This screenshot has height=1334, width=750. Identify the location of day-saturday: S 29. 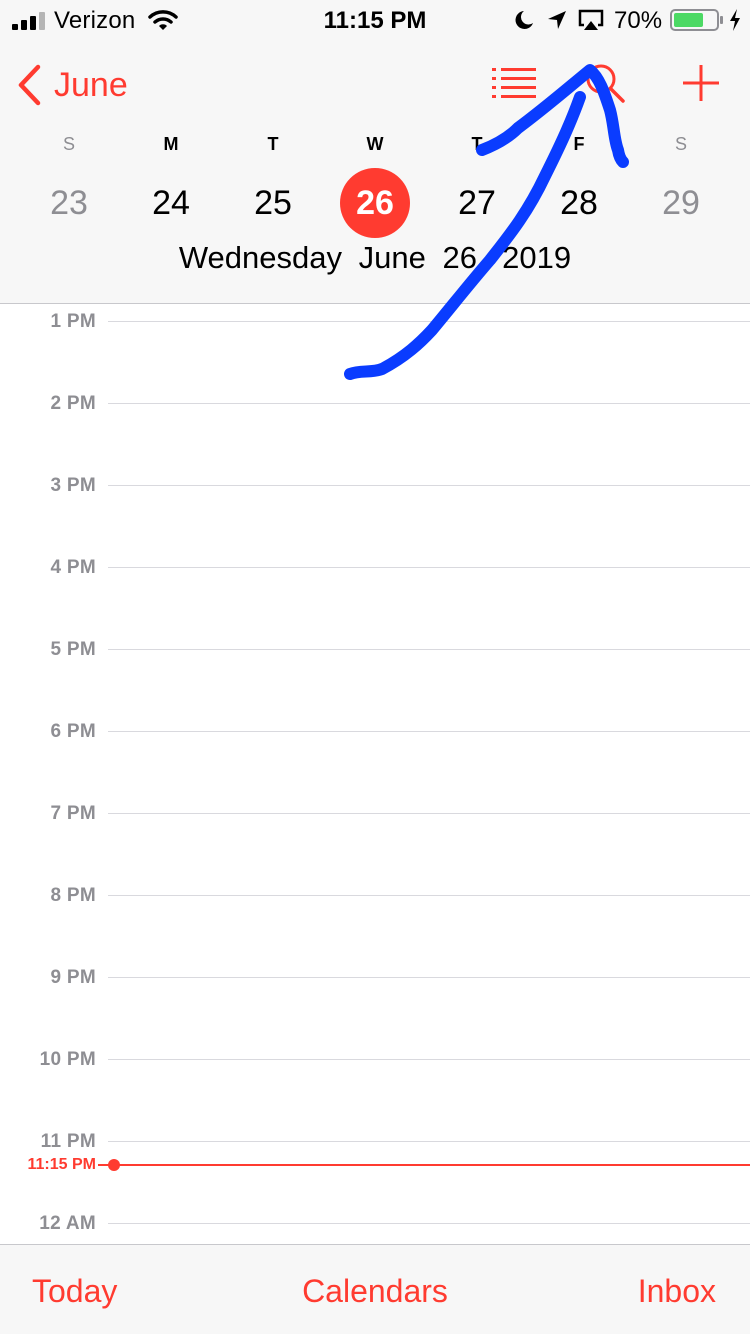
(681, 184).